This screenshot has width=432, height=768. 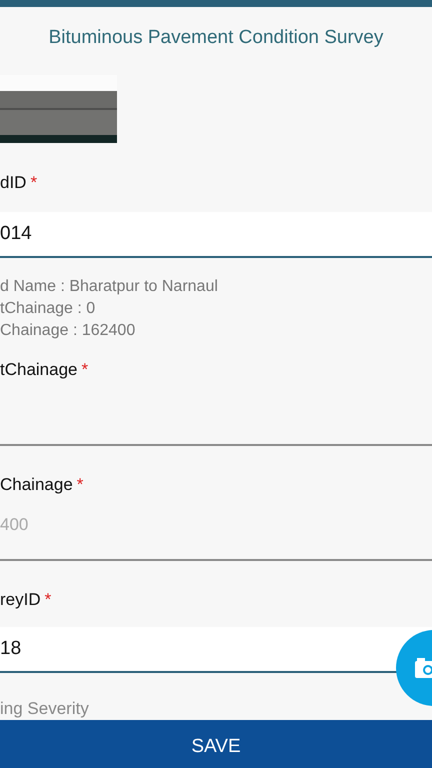 What do you see at coordinates (216, 235) in the screenshot?
I see `select-field: 014` at bounding box center [216, 235].